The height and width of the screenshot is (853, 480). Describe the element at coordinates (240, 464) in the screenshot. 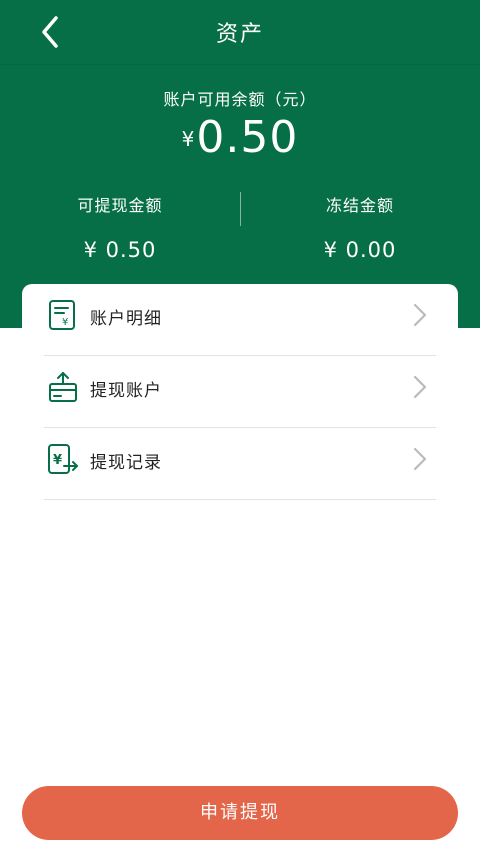

I see `menu-item-withdraw-records: ¥ 提现记录` at that location.